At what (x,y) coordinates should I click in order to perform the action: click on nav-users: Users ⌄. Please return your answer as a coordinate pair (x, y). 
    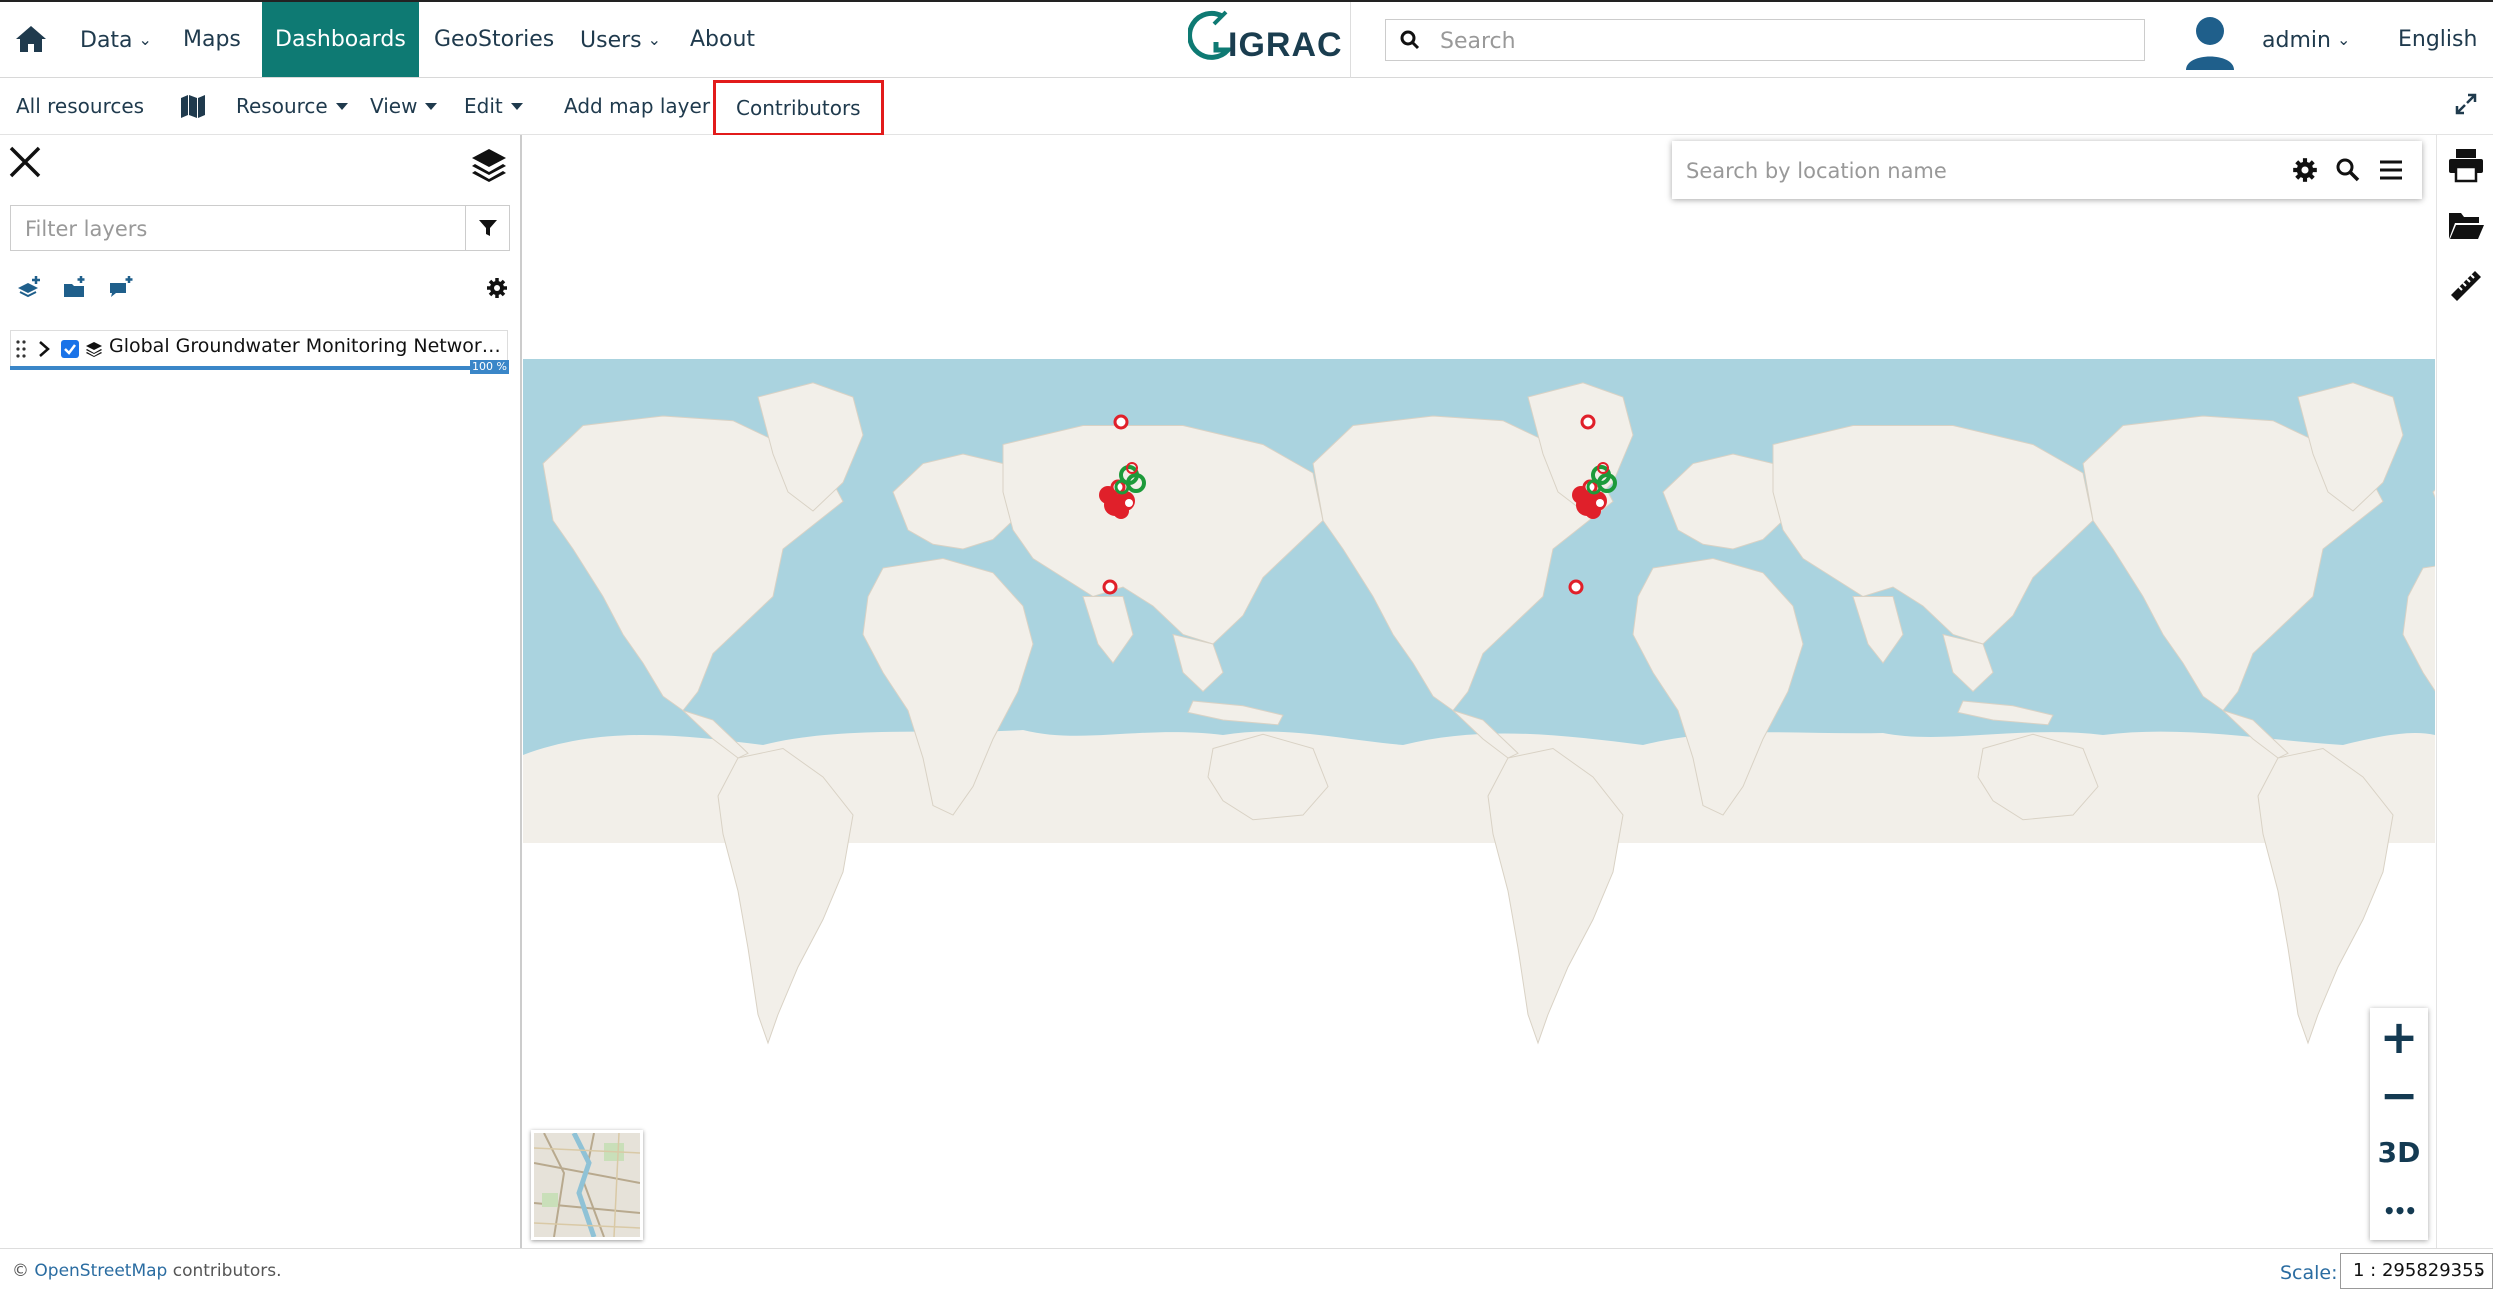
    Looking at the image, I should click on (620, 39).